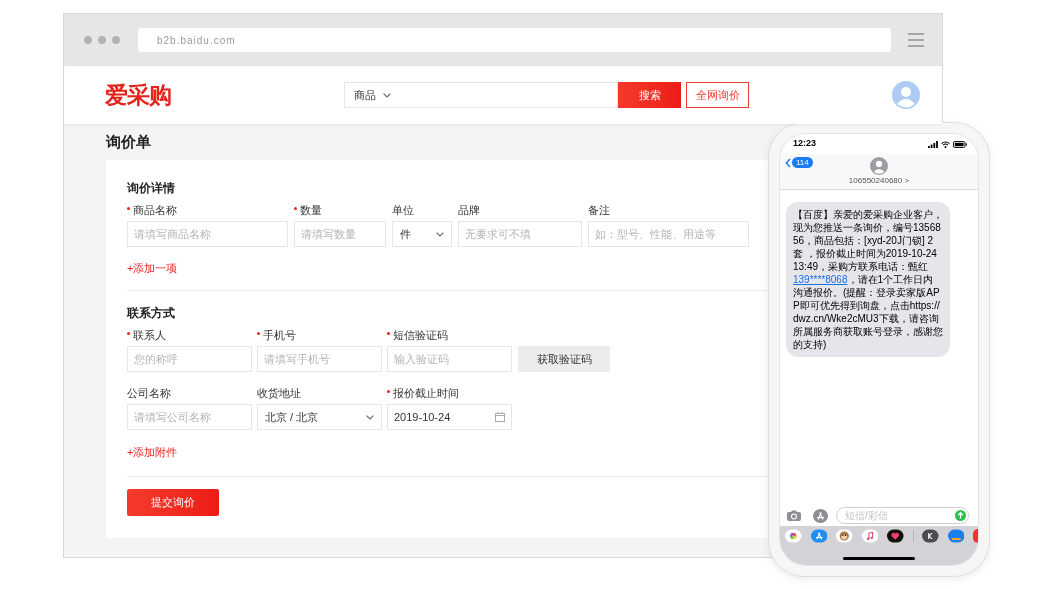  Describe the element at coordinates (403, 210) in the screenshot. I see `field-label: 单位` at that location.